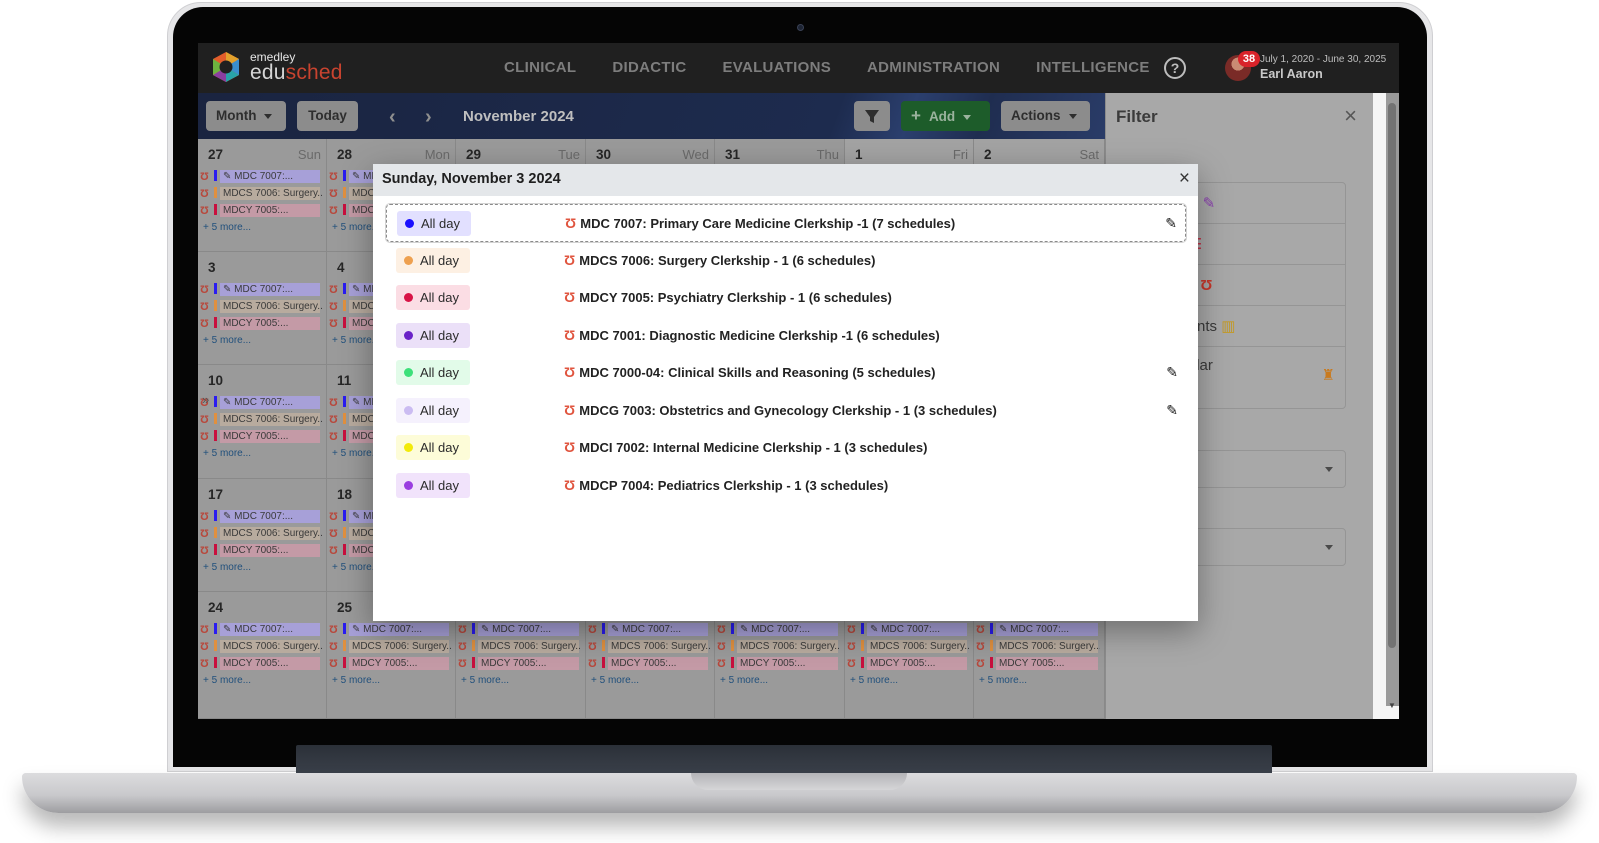 Image resolution: width=1599 pixels, height=843 pixels. Describe the element at coordinates (1392, 705) in the screenshot. I see `scroll-down-icon: ▼` at that location.